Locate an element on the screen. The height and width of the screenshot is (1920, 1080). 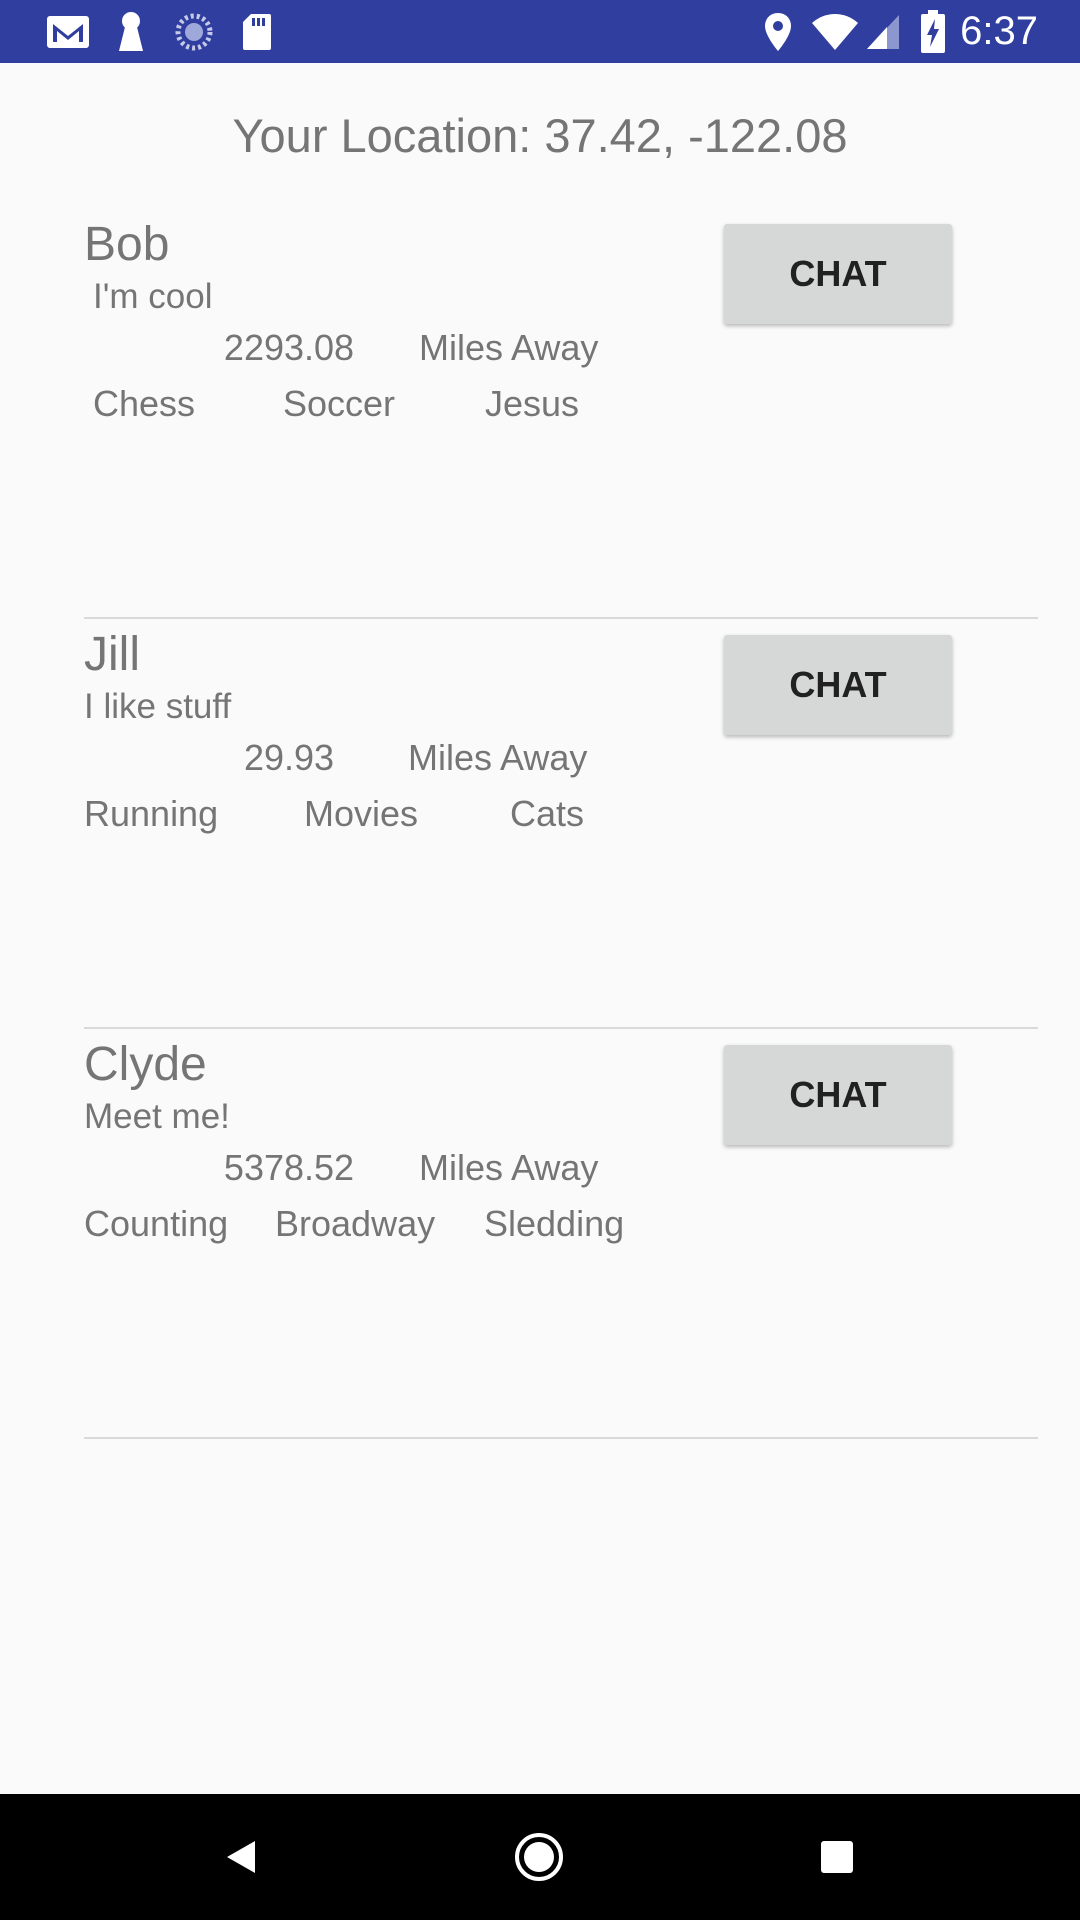
user-interests: Counting Broadway Sledding is located at coordinates (384, 1224).